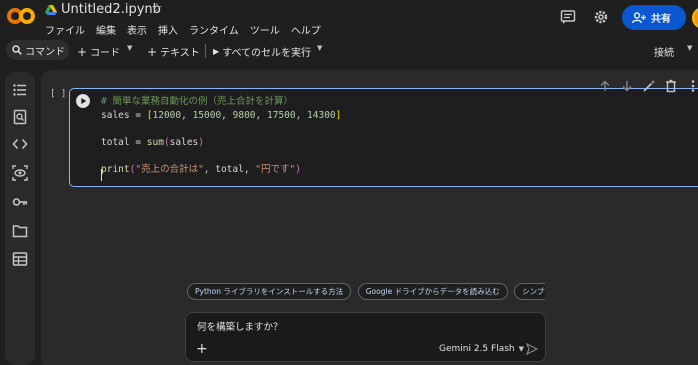 The image size is (698, 365). Describe the element at coordinates (20, 218) in the screenshot. I see `left-sidebar` at that location.